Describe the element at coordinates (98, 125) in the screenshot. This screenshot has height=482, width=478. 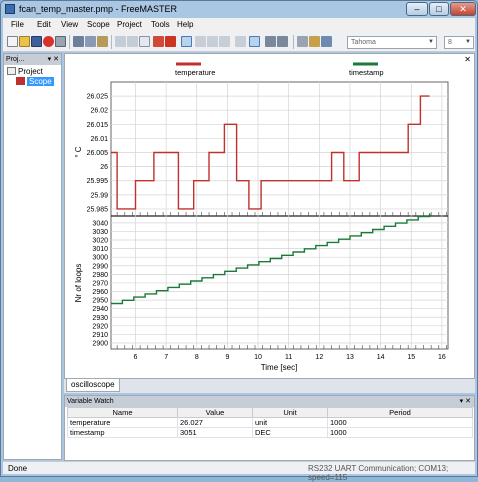
I see `y-tick-label: 26.015` at that location.